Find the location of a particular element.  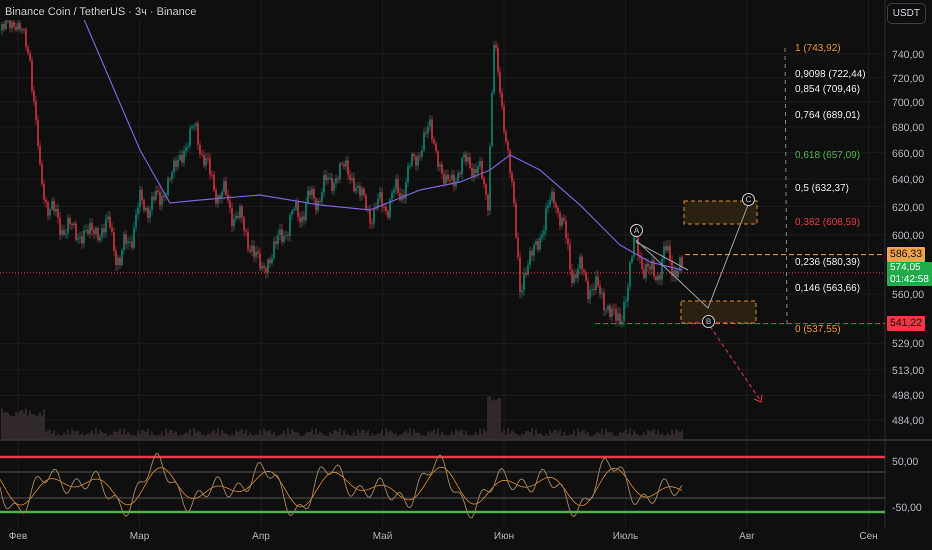

price-tag: 541,22 is located at coordinates (906, 323).